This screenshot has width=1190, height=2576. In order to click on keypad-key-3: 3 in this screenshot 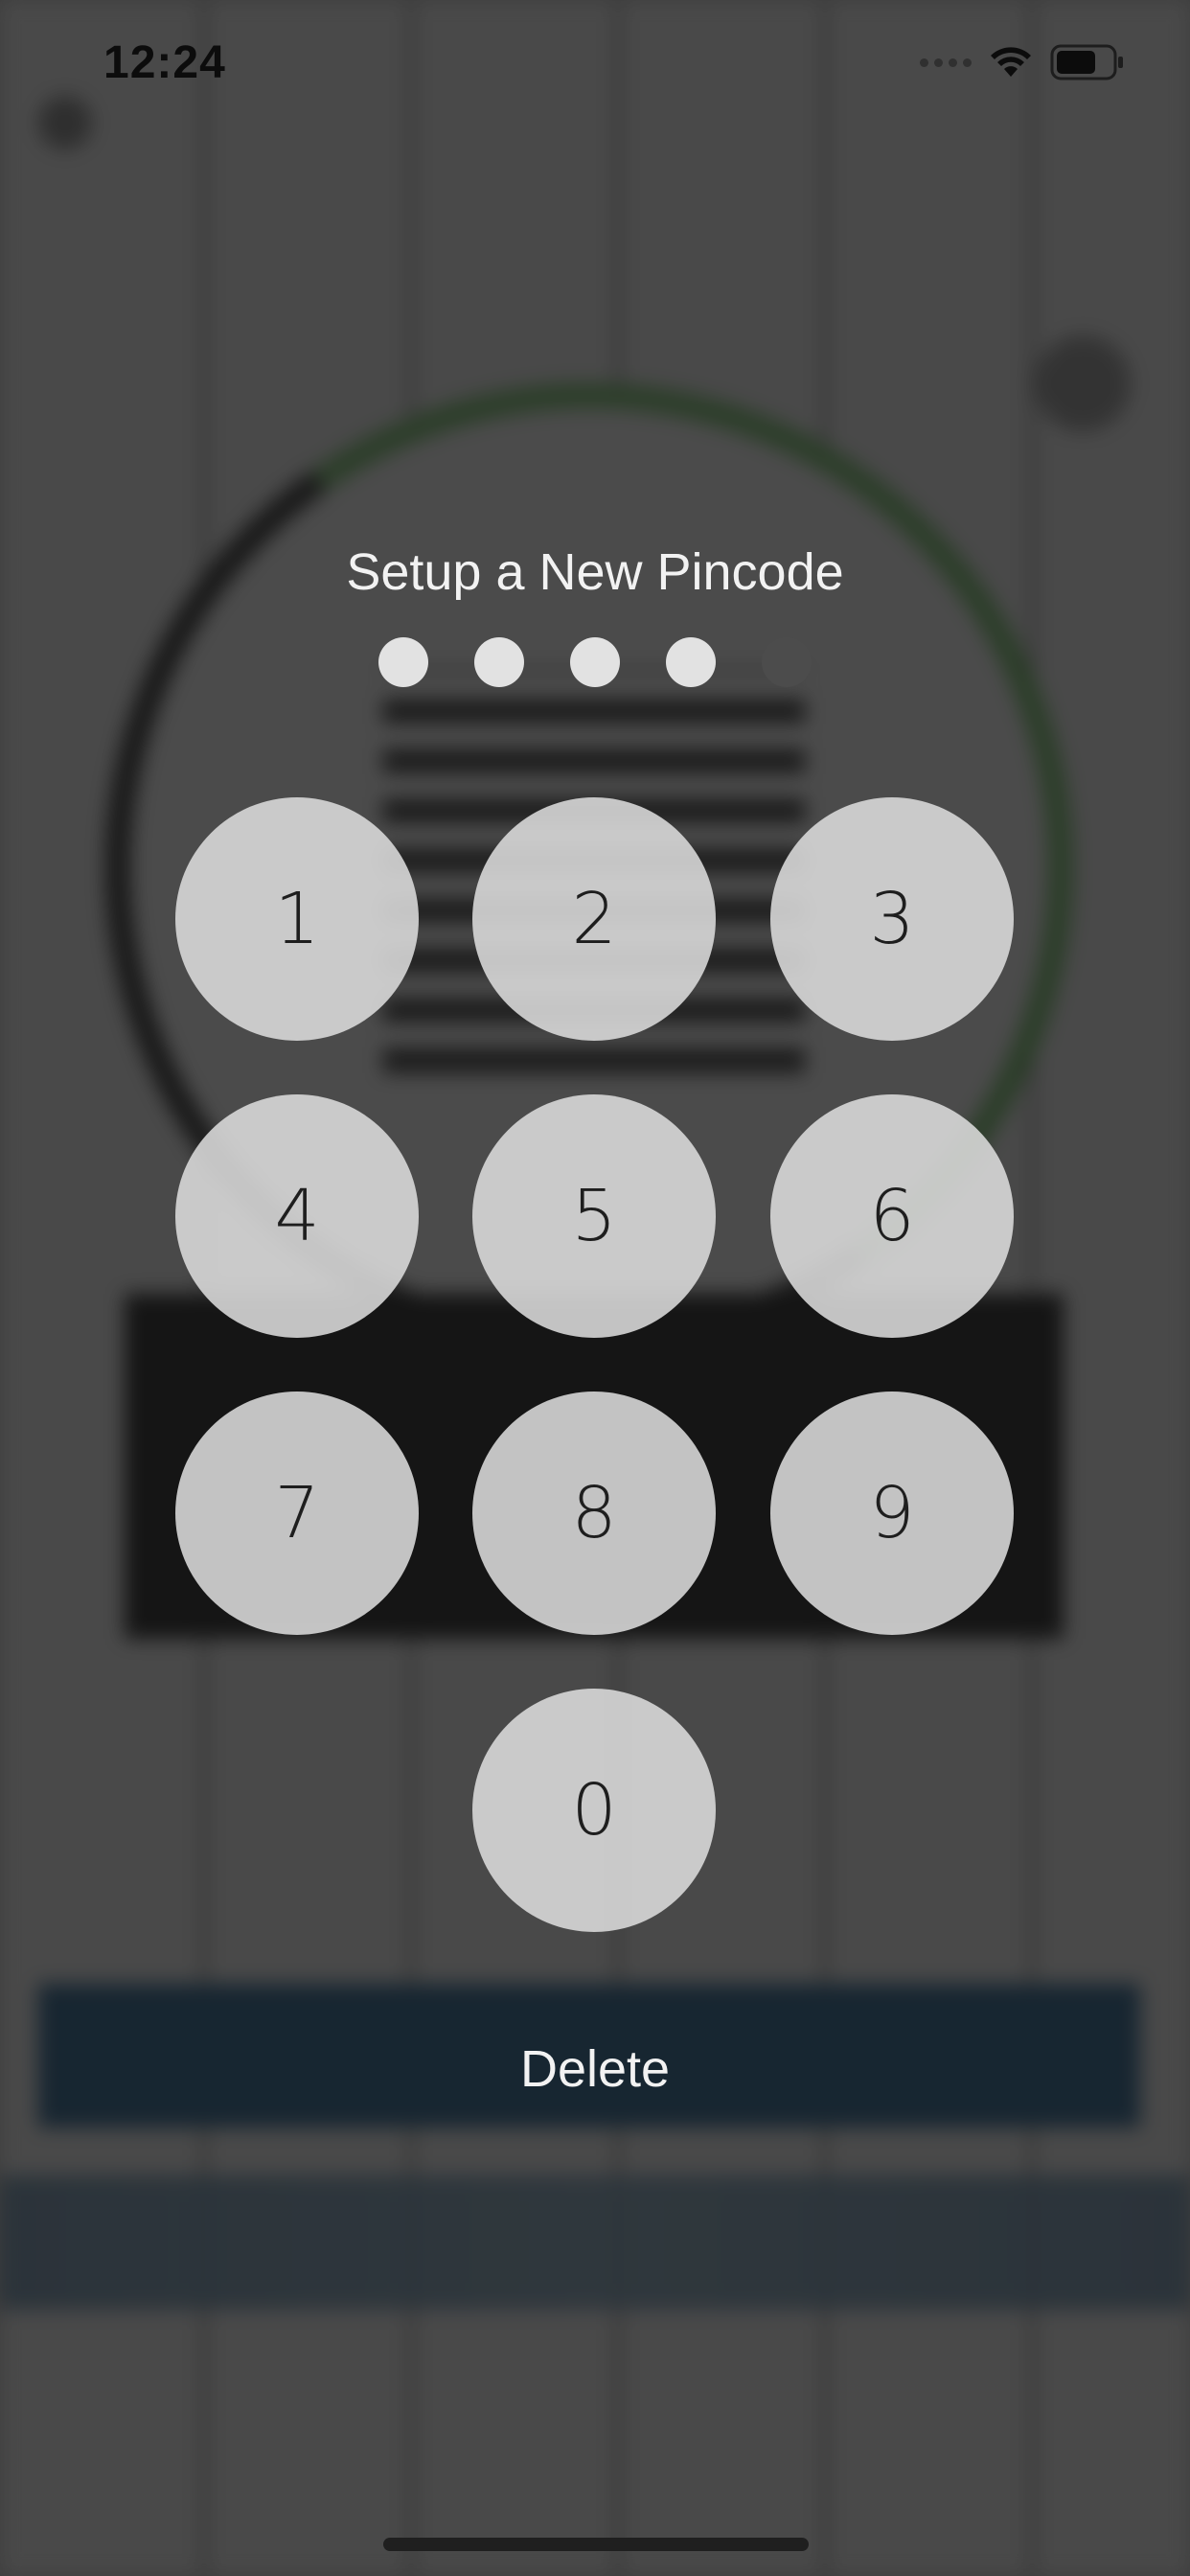, I will do `click(892, 919)`.